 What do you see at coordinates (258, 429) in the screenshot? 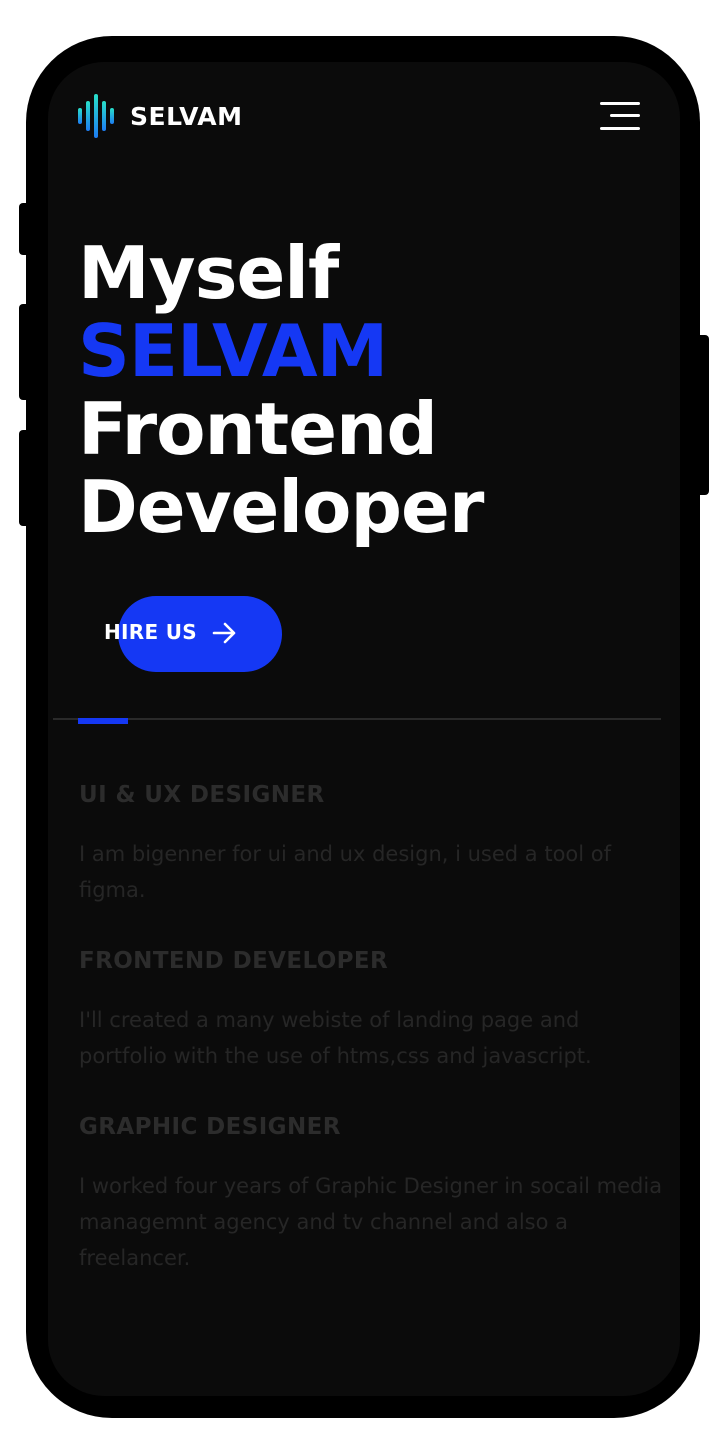
I see `hero-line-role: Frontend` at bounding box center [258, 429].